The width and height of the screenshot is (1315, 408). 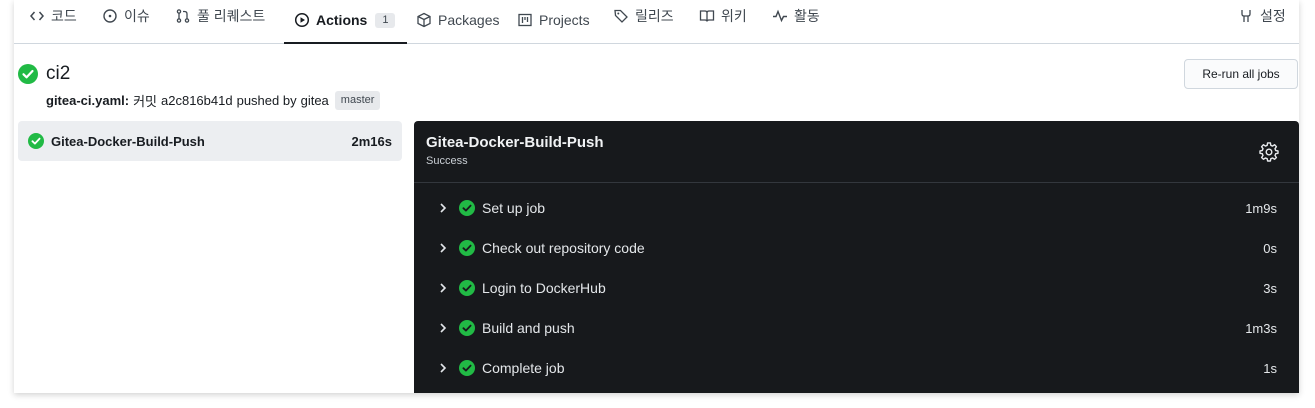 What do you see at coordinates (563, 248) in the screenshot?
I see `step-name: Check out repository code` at bounding box center [563, 248].